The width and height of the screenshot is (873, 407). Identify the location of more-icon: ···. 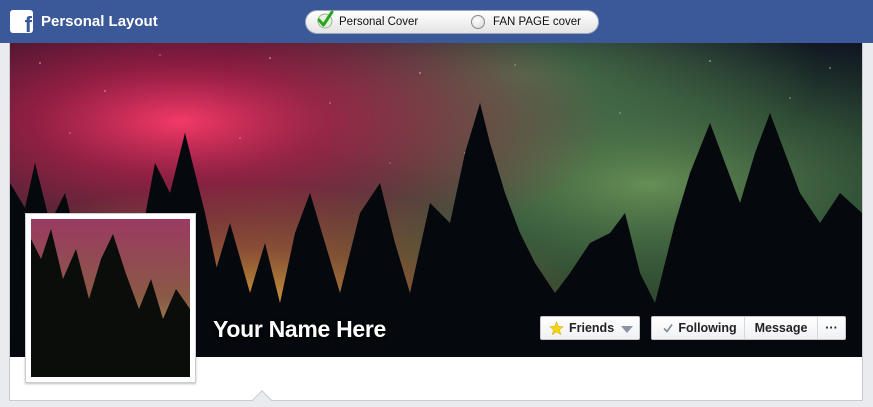
(831, 328).